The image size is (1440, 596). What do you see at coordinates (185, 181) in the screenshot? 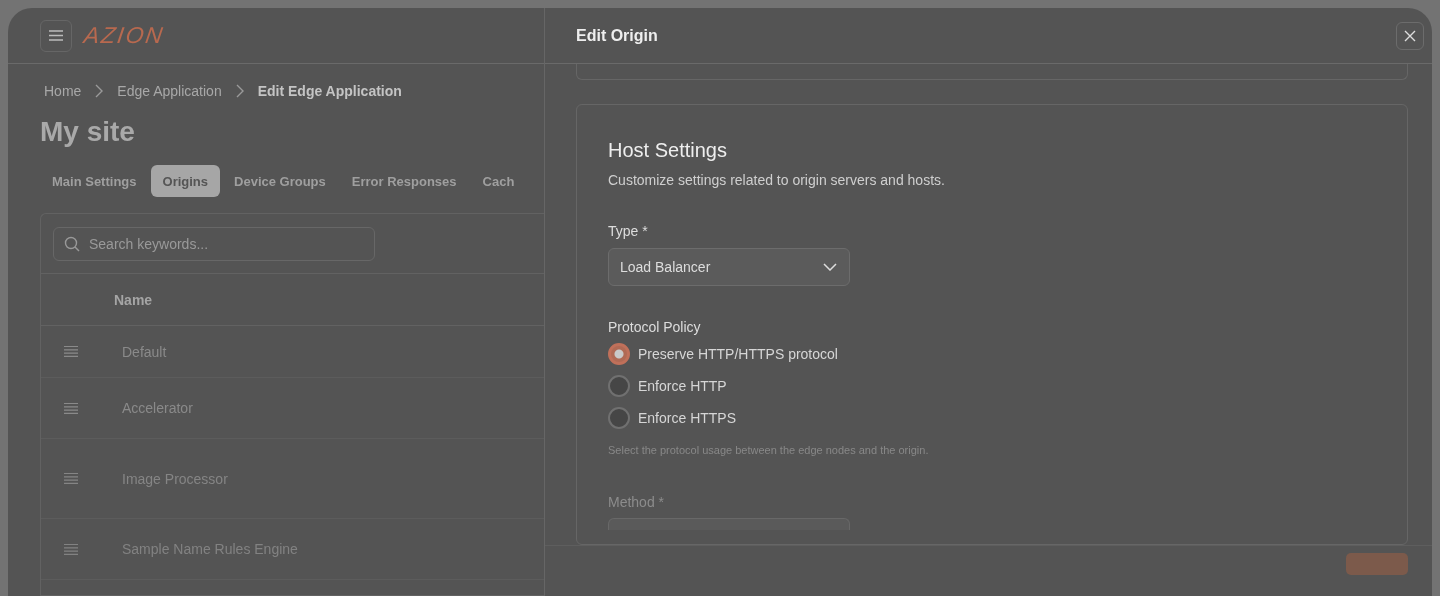
I see `tab: Origins` at bounding box center [185, 181].